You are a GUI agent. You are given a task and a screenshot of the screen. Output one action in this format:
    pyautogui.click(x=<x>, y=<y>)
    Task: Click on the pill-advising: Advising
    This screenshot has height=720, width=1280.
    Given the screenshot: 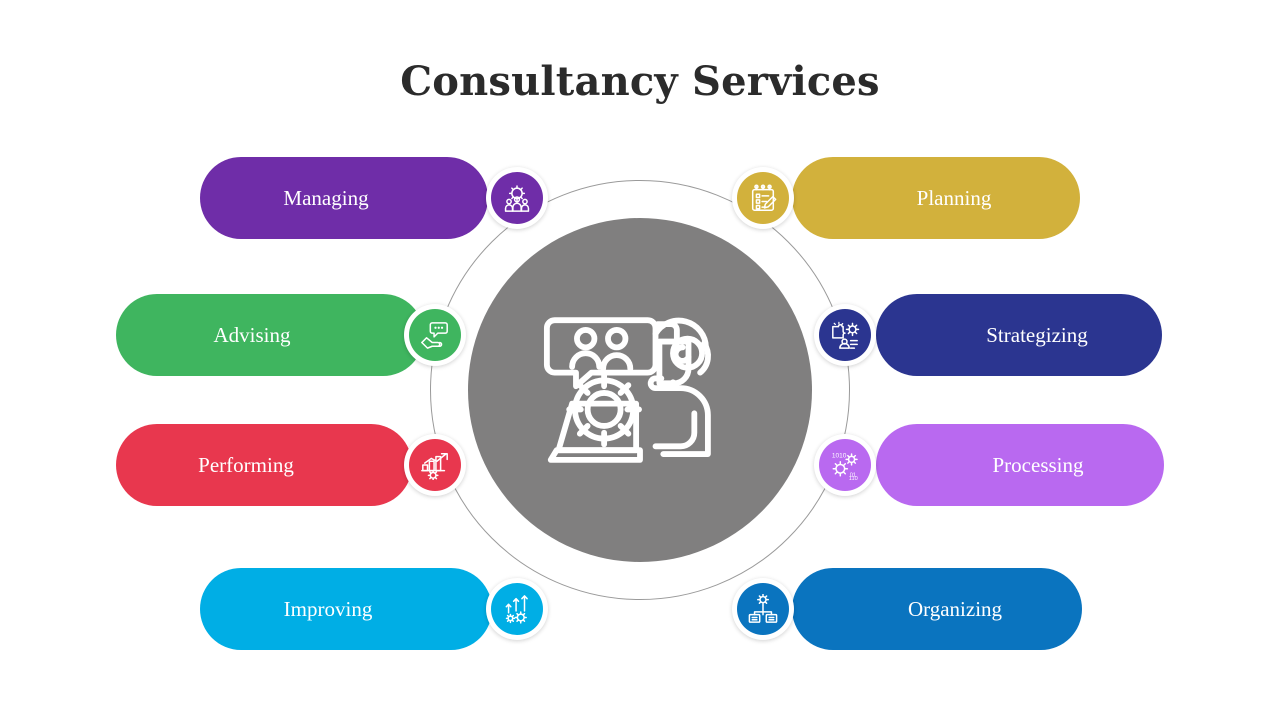 What is the action you would take?
    pyautogui.click(x=270, y=335)
    